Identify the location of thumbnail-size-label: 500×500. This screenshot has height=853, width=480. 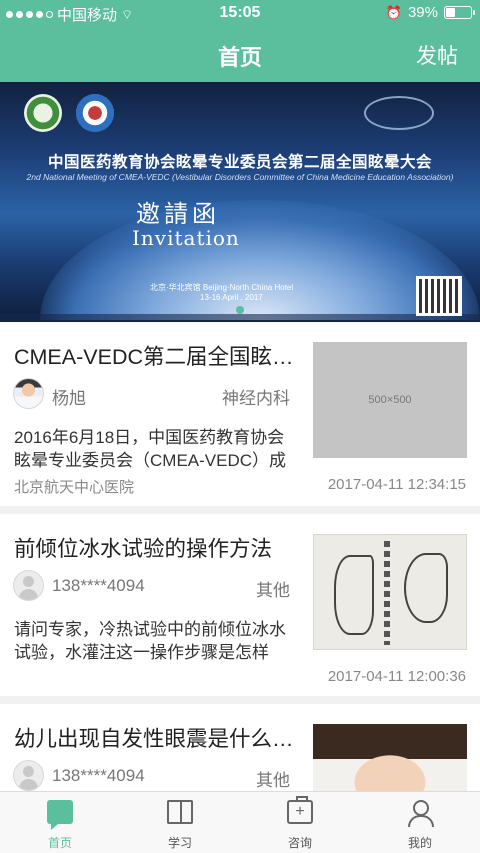
(390, 400).